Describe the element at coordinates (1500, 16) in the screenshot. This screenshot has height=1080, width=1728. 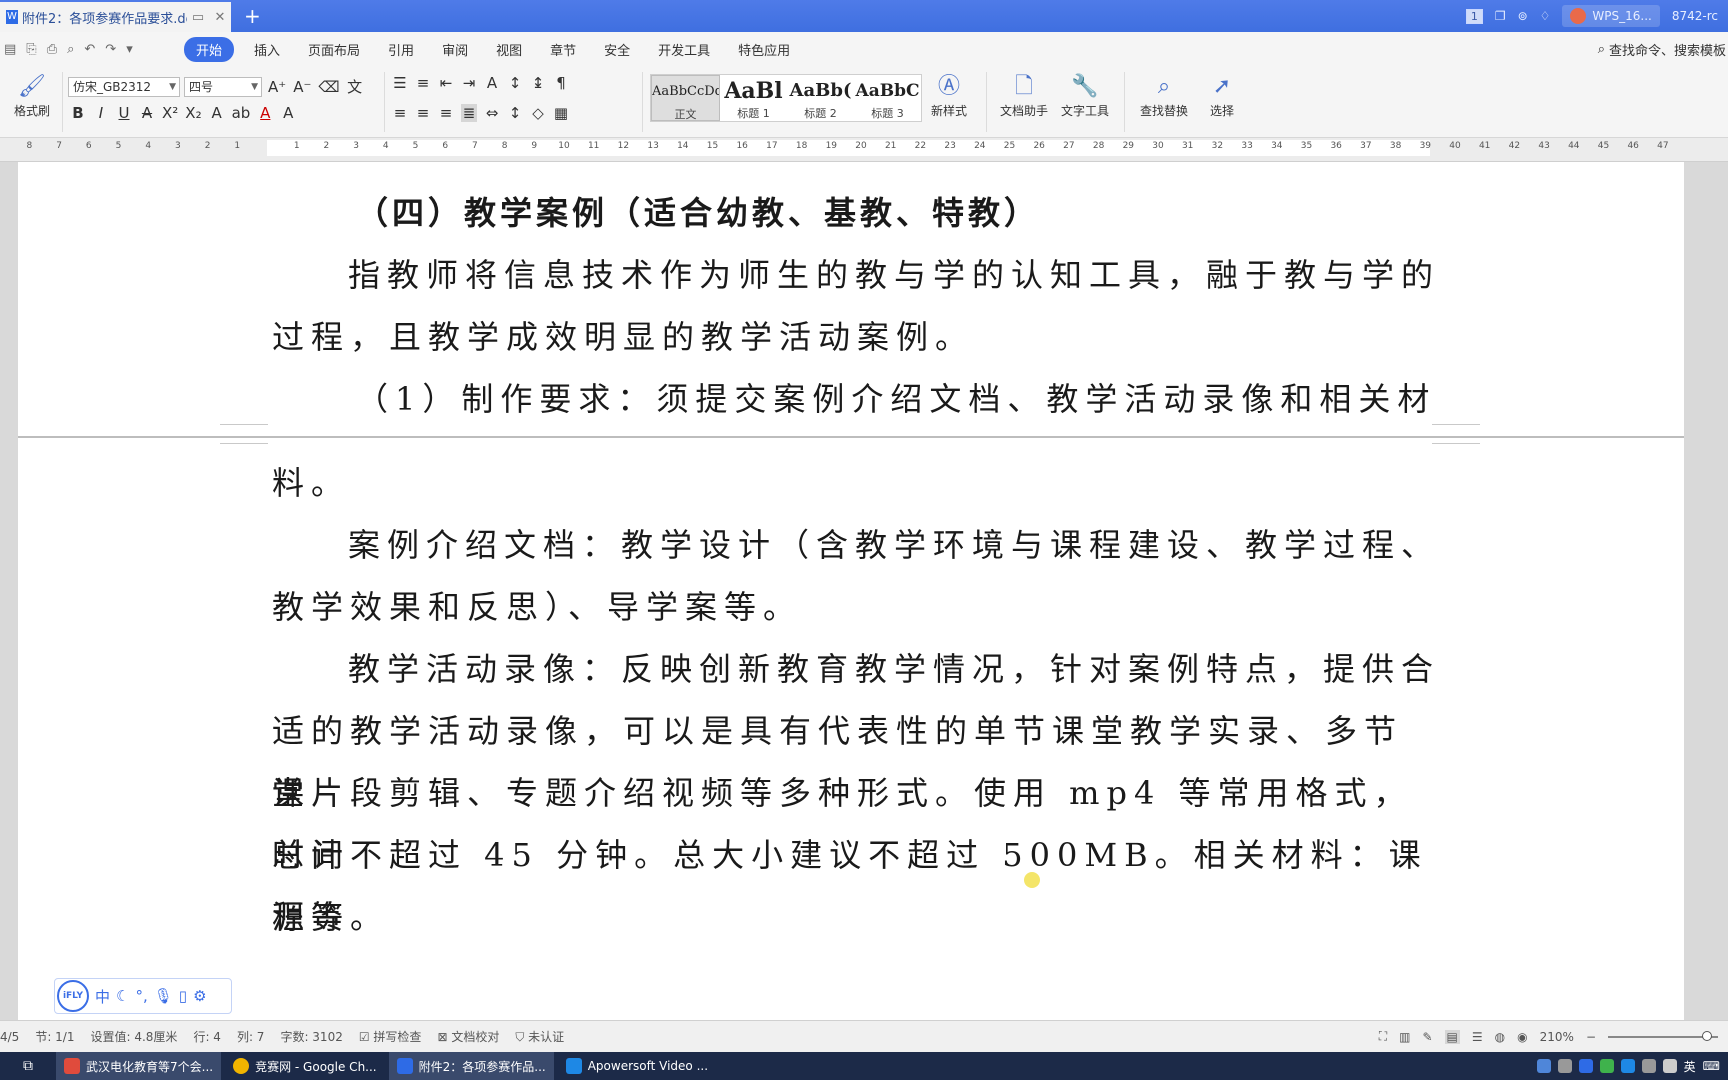
I see `window-list-icon: ❐` at that location.